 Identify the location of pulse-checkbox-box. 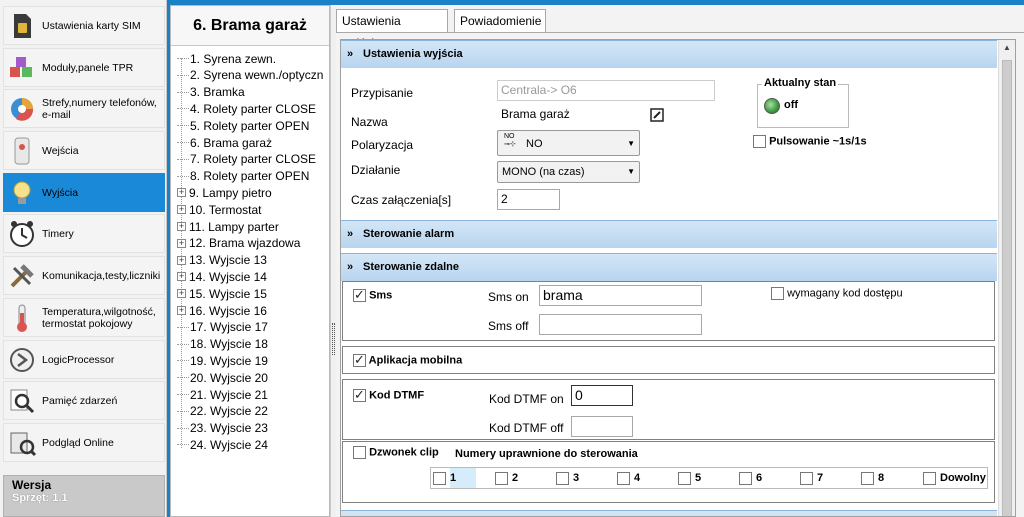
(759, 141).